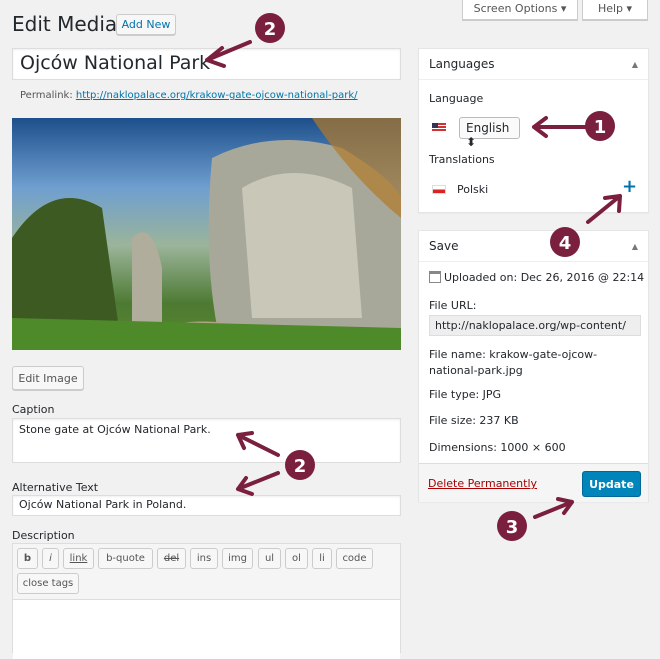 The height and width of the screenshot is (659, 660). I want to click on annotation-4: 4, so click(565, 243).